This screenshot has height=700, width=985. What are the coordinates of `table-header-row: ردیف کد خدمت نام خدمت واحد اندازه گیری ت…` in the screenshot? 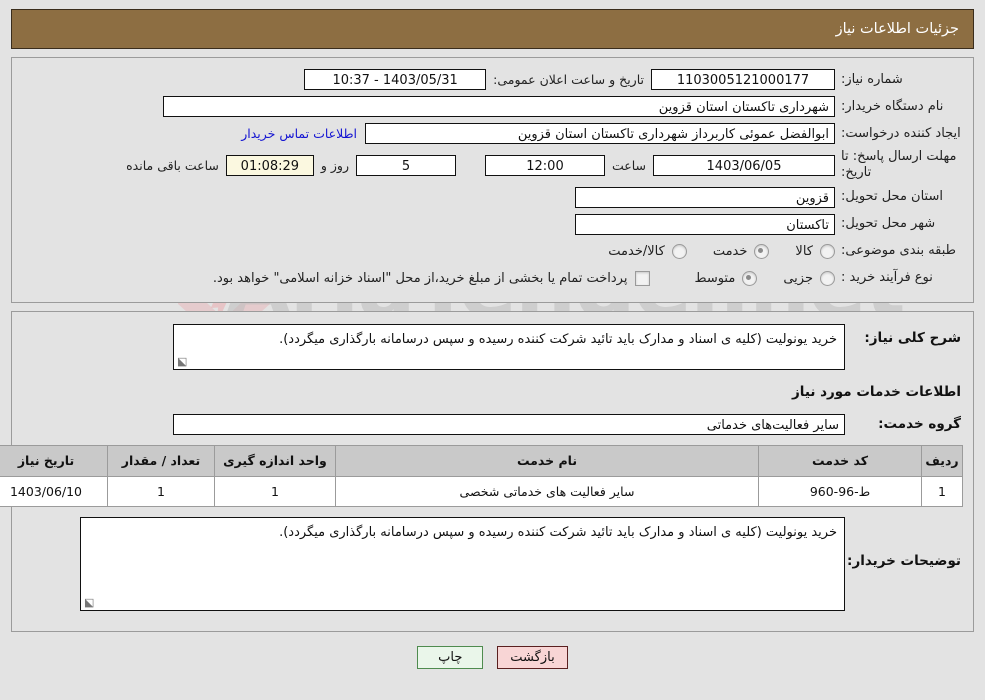 It's located at (481, 460).